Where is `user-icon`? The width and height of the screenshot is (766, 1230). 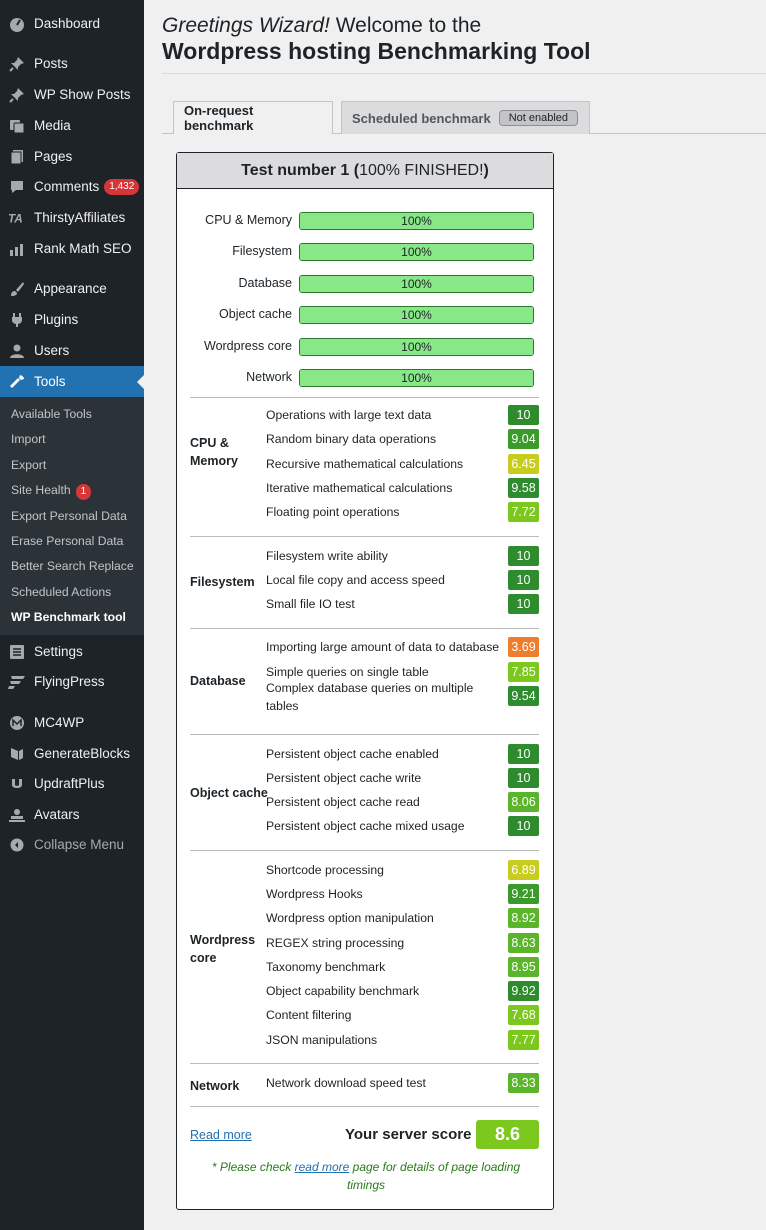 user-icon is located at coordinates (17, 351).